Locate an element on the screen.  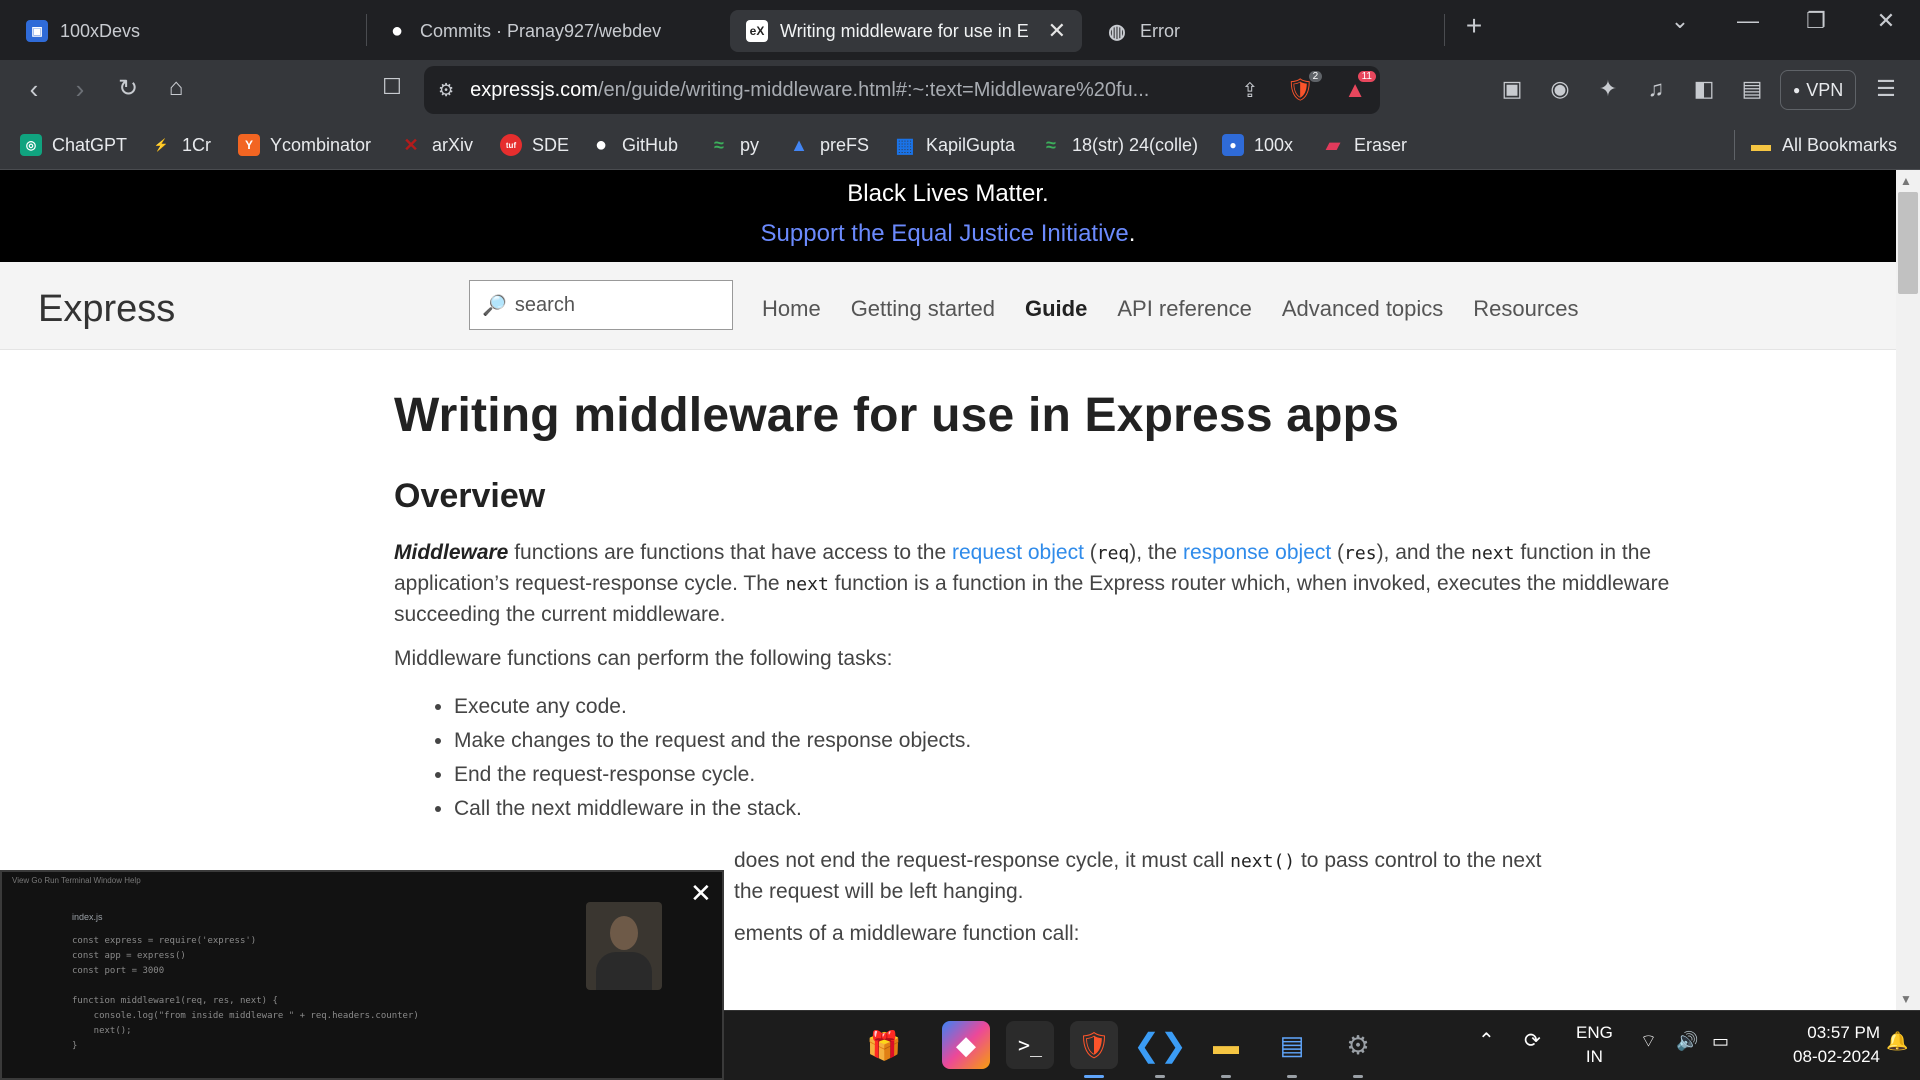
forward-button: › is located at coordinates (80, 89).